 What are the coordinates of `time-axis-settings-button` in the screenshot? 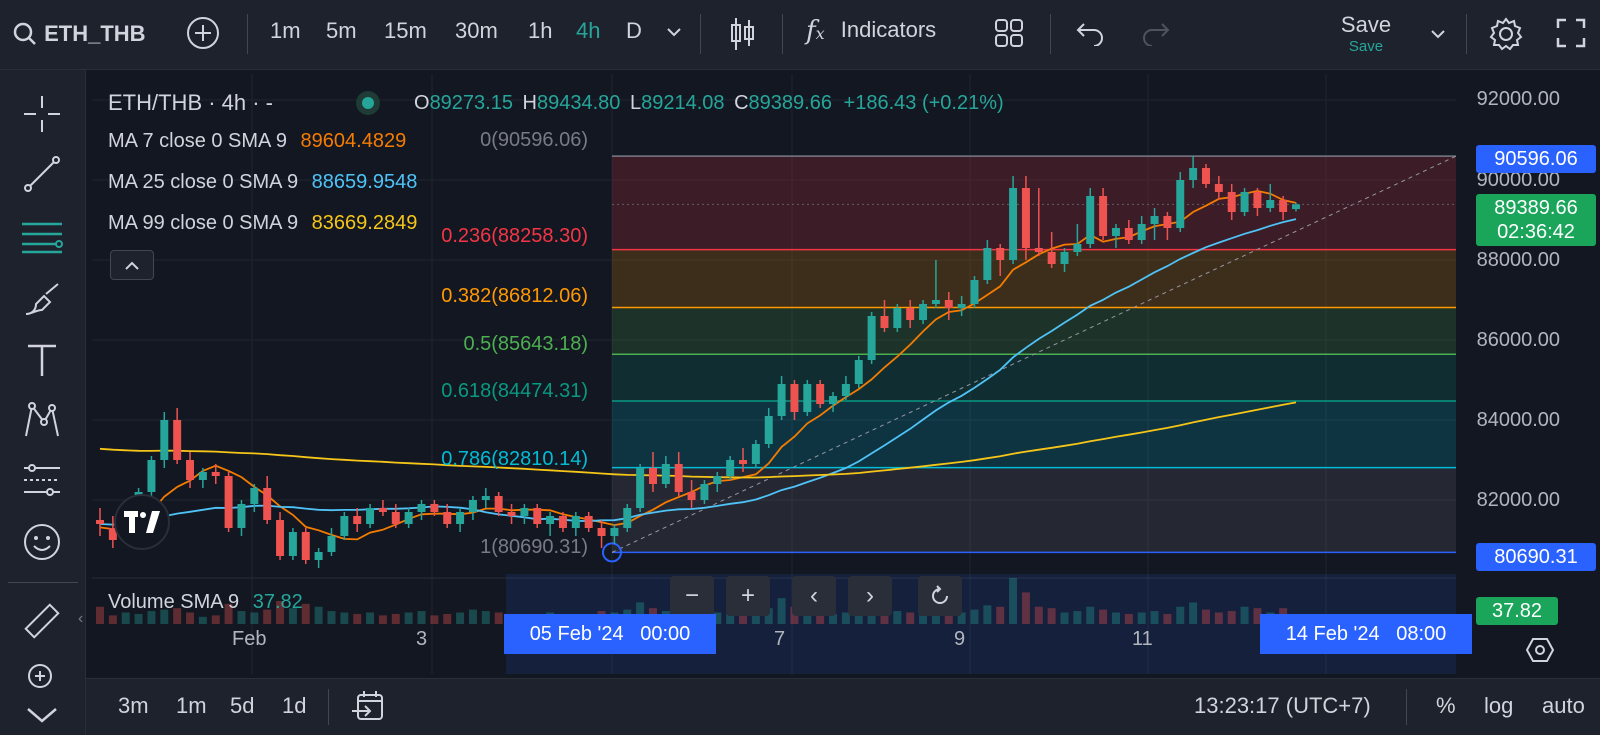 It's located at (1540, 652).